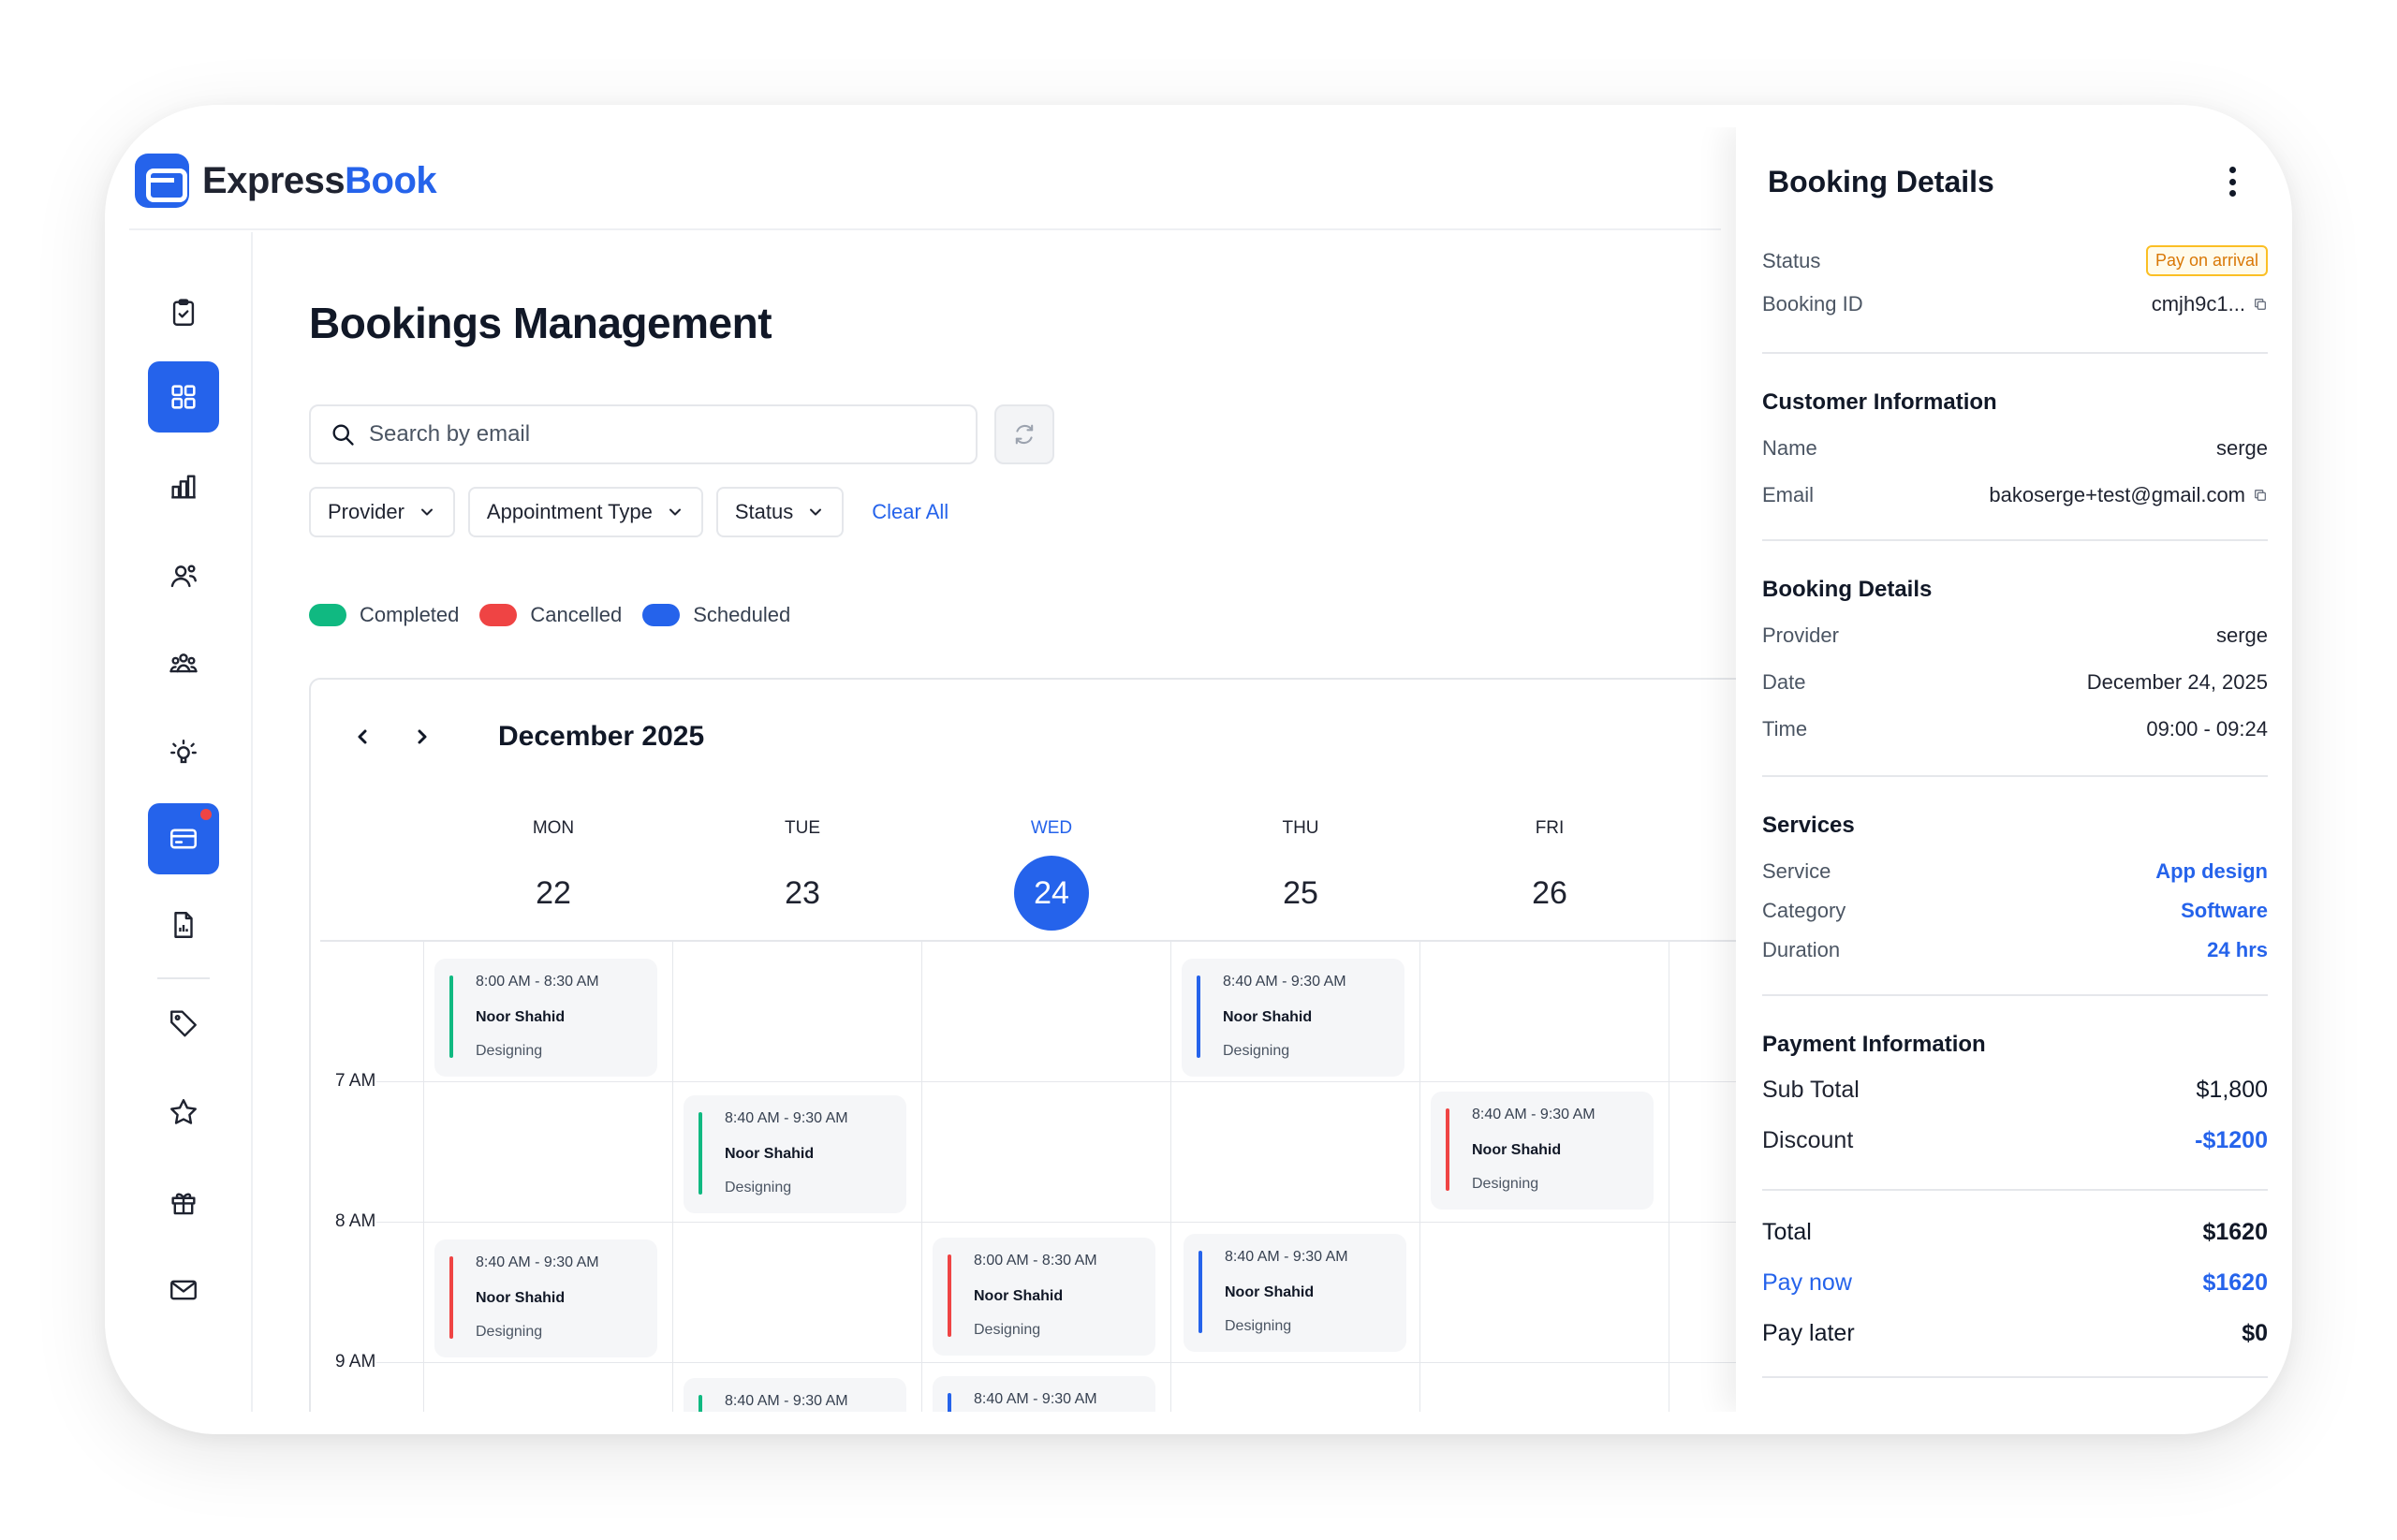  Describe the element at coordinates (2015, 911) in the screenshot. I see `category-row: Category Software` at that location.